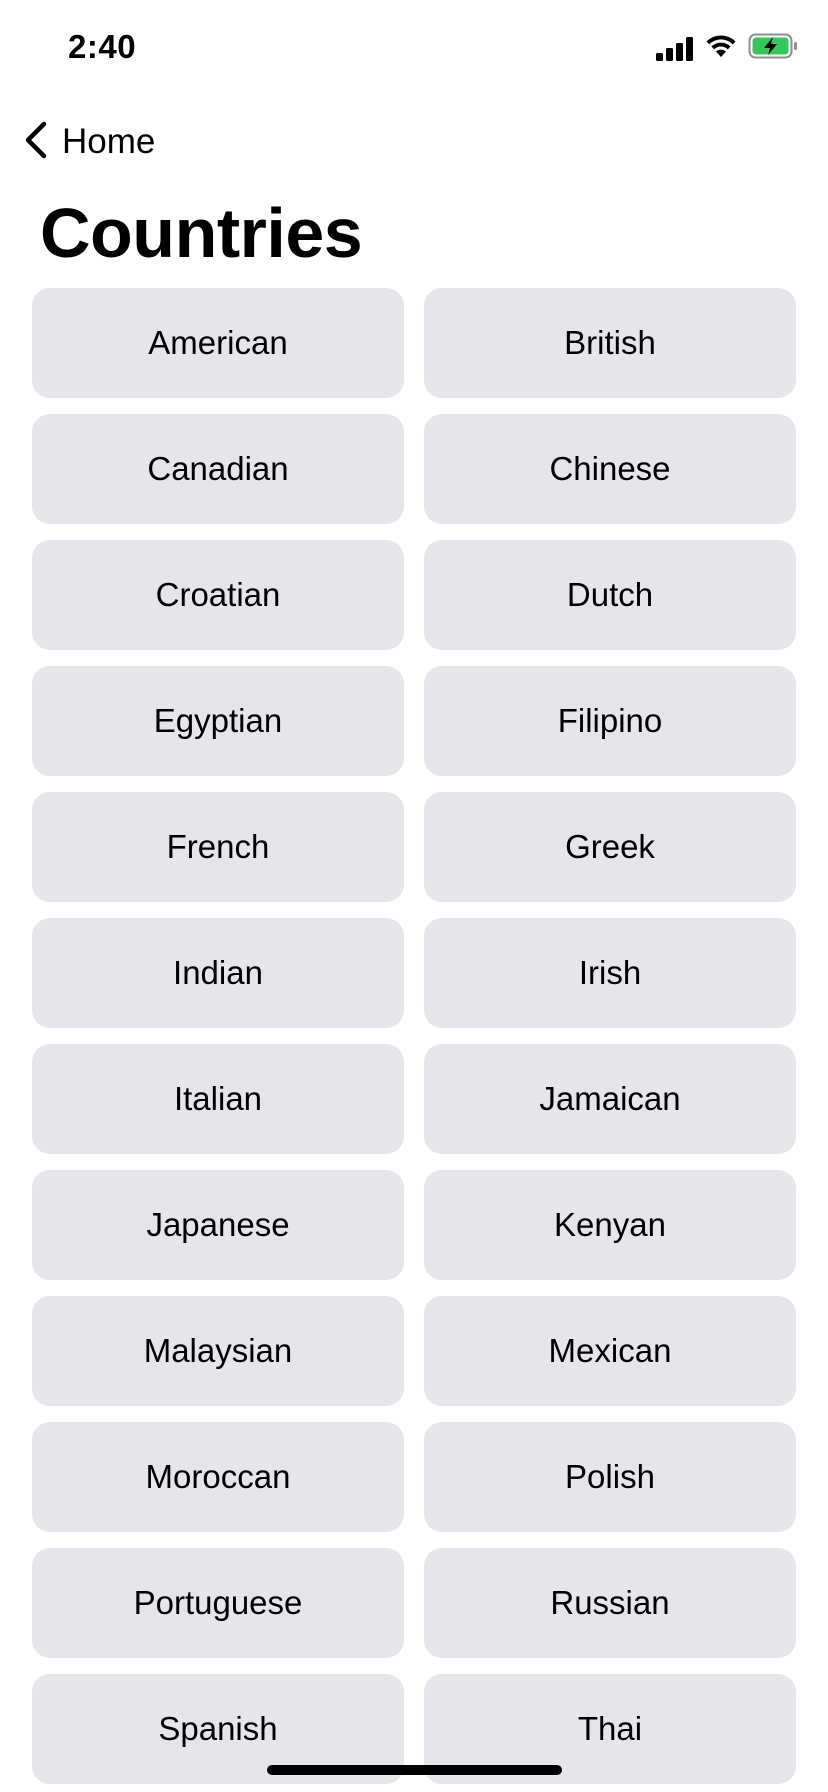  What do you see at coordinates (610, 973) in the screenshot?
I see `country-button-irish: Irish` at bounding box center [610, 973].